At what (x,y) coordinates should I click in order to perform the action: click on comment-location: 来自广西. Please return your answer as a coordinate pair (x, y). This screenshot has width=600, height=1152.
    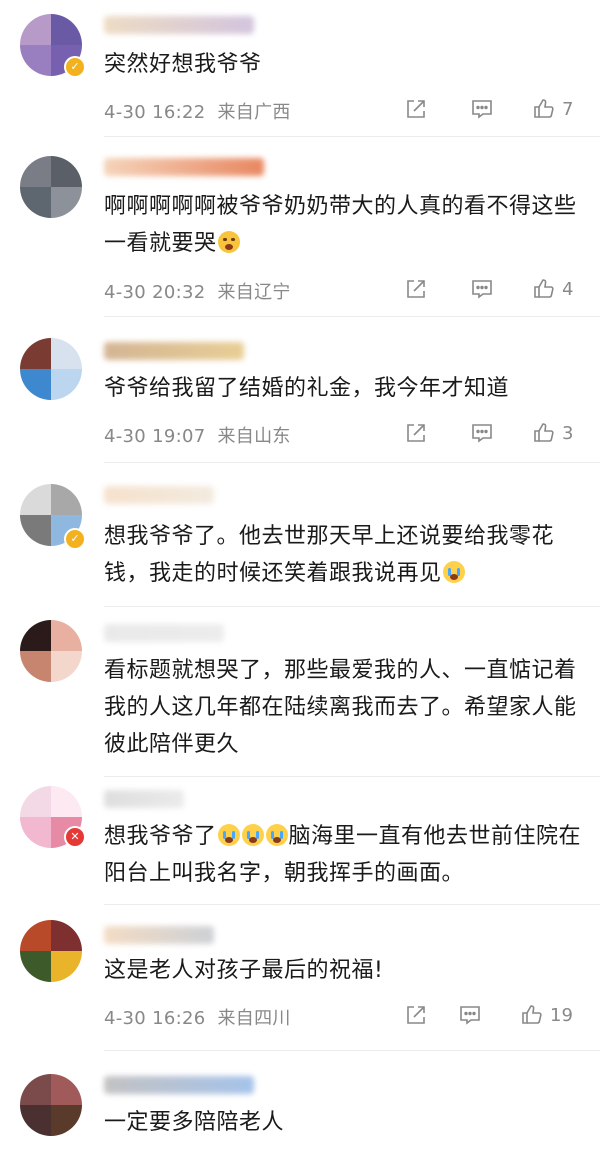
    Looking at the image, I should click on (254, 112).